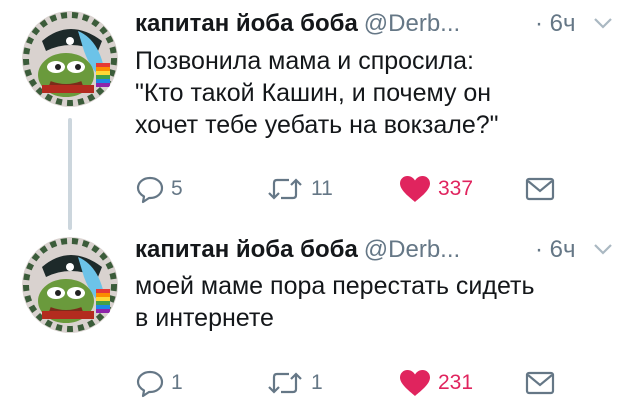  I want to click on like-button: 337, so click(435, 189).